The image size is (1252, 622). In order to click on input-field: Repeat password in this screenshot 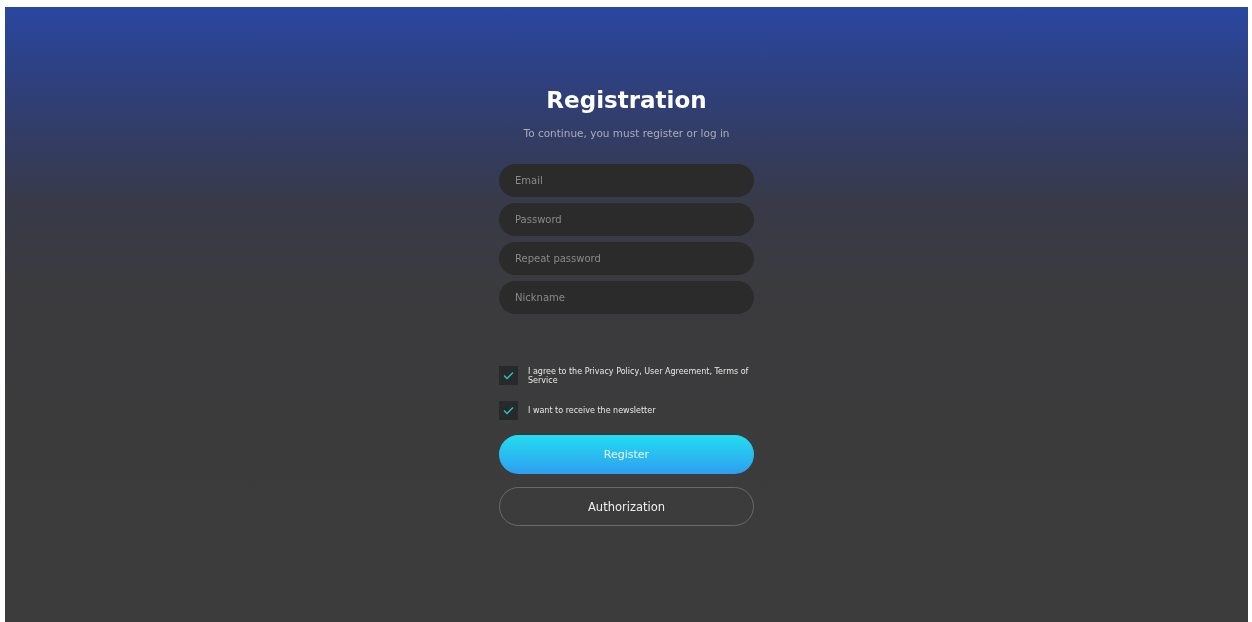, I will do `click(626, 258)`.